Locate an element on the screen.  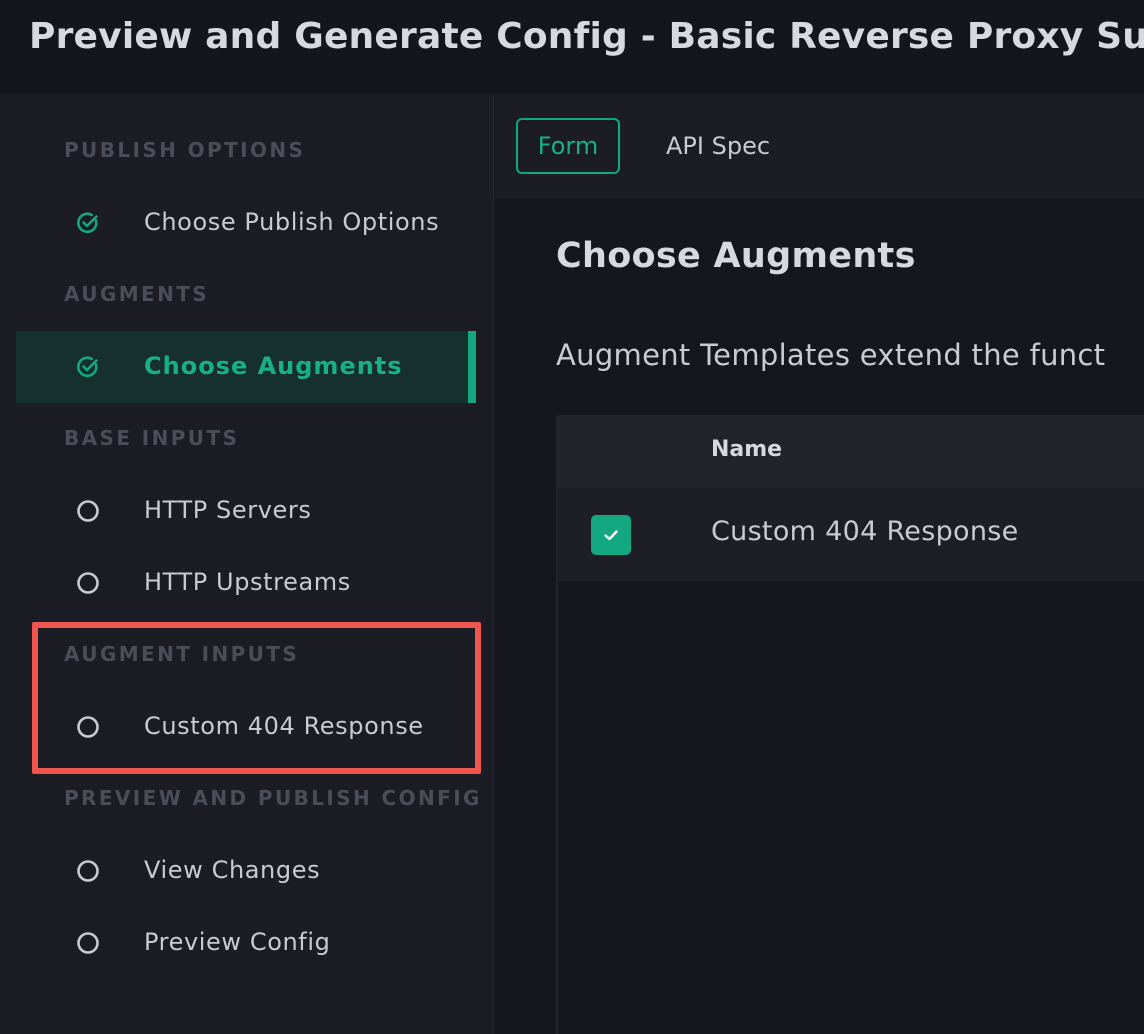
sidebar-item-choose-publish-options: Choose Publish Options is located at coordinates (246, 223).